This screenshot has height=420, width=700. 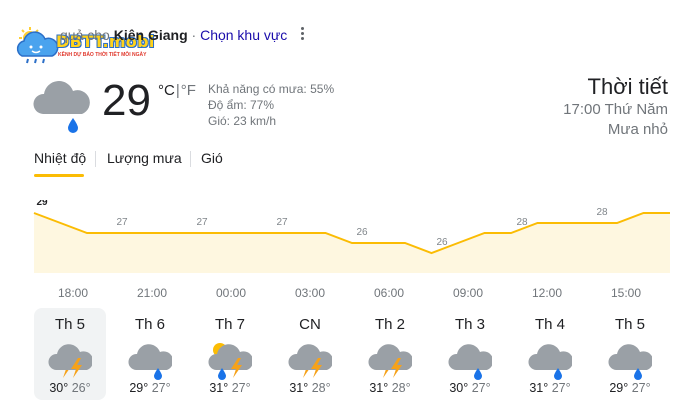 I want to click on day-name: Th 4, so click(x=549, y=324).